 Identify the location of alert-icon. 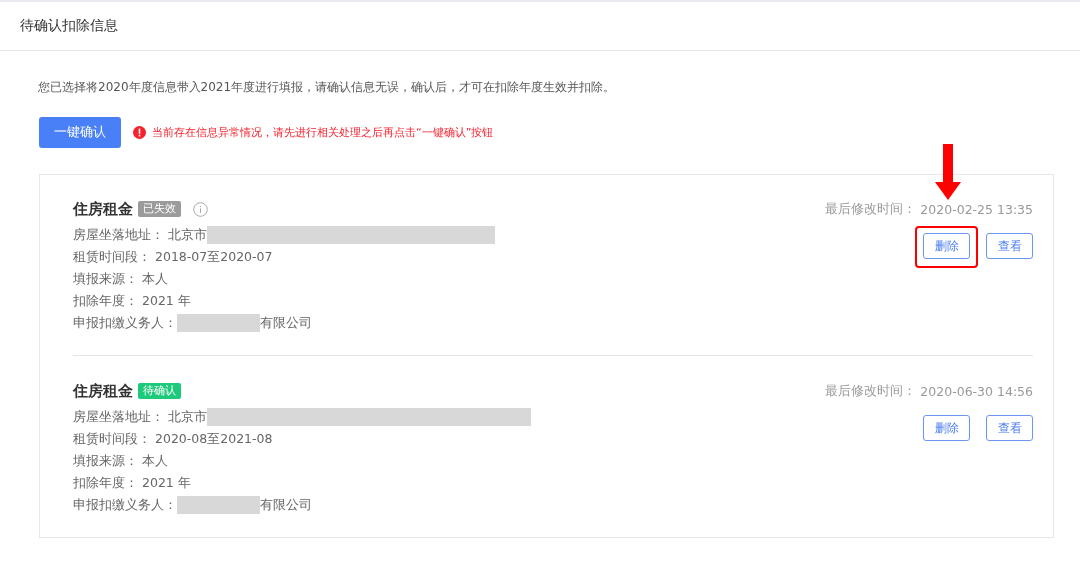
(139, 132).